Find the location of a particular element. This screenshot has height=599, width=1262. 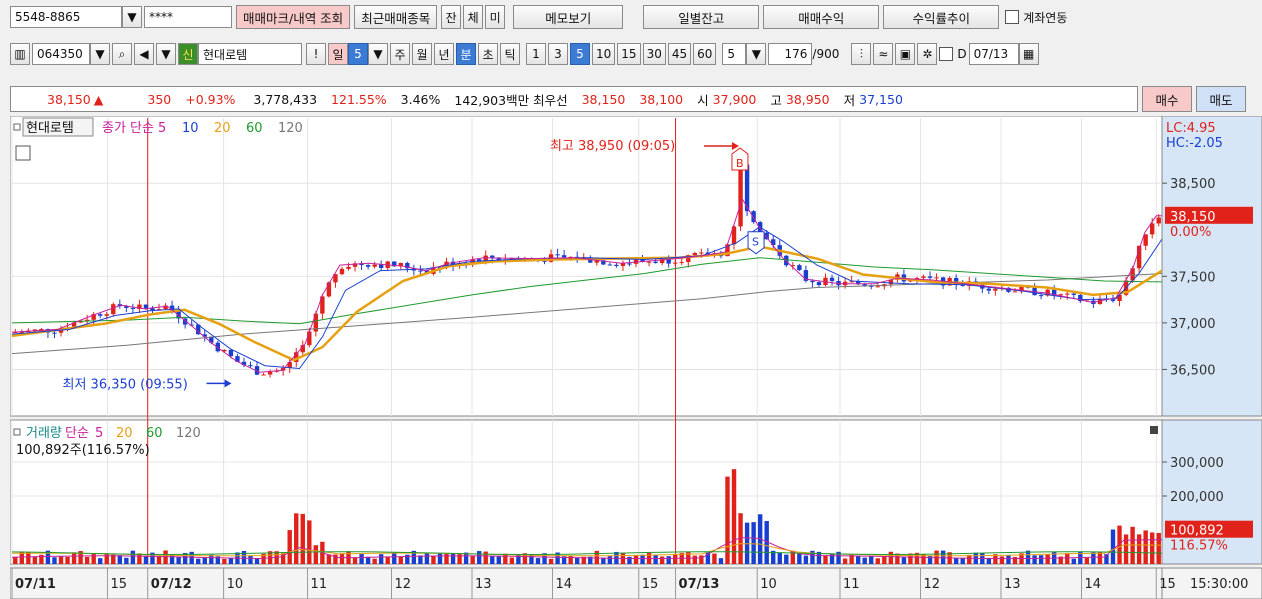

period-month-tab: 월 is located at coordinates (422, 54).